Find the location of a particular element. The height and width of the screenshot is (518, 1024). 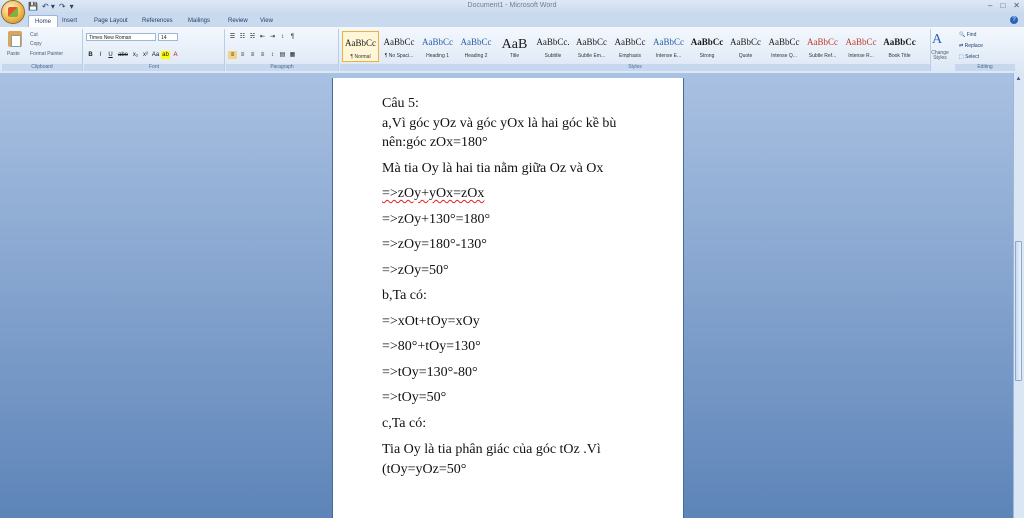

italic-button: I is located at coordinates (100, 55).